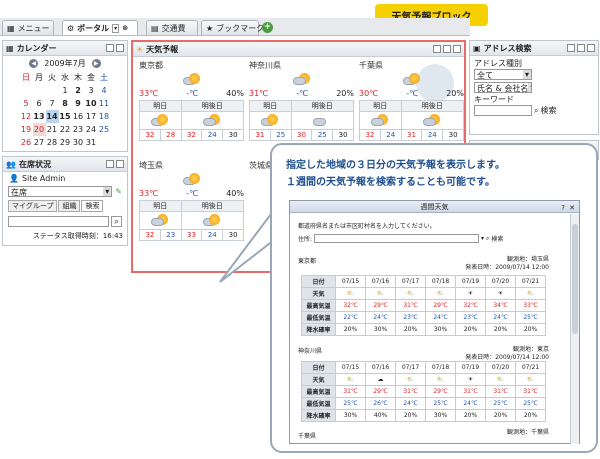  Describe the element at coordinates (575, 279) in the screenshot. I see `scrollbar-thumb` at that location.